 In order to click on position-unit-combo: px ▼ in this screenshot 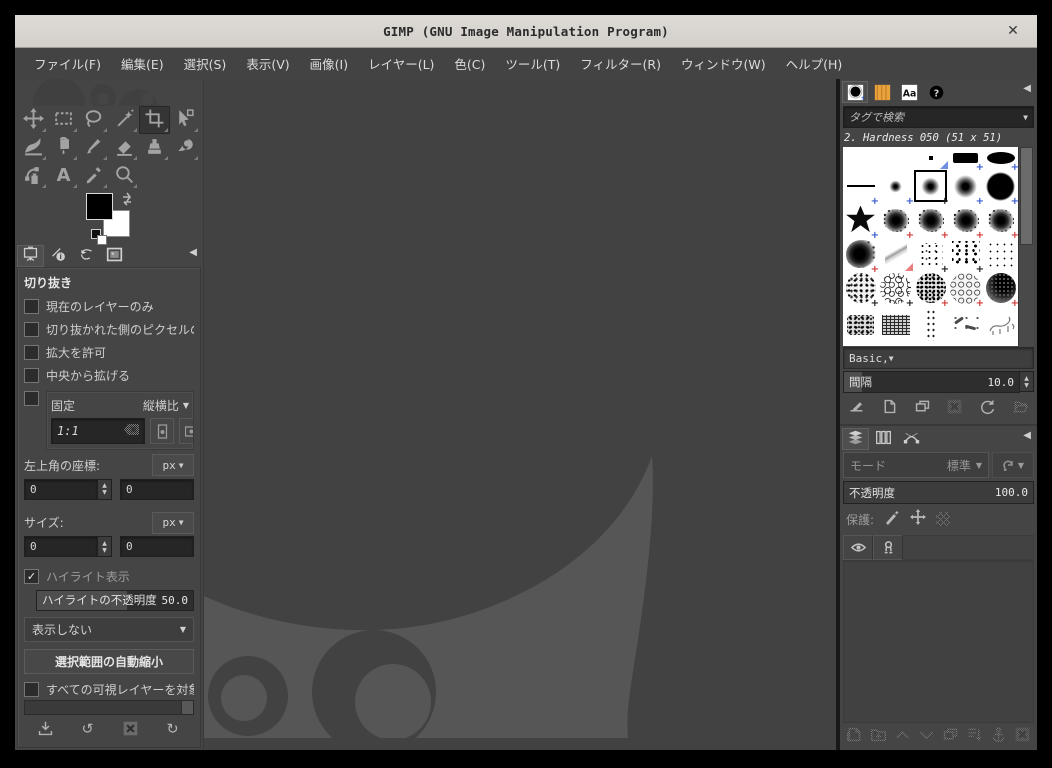, I will do `click(173, 465)`.